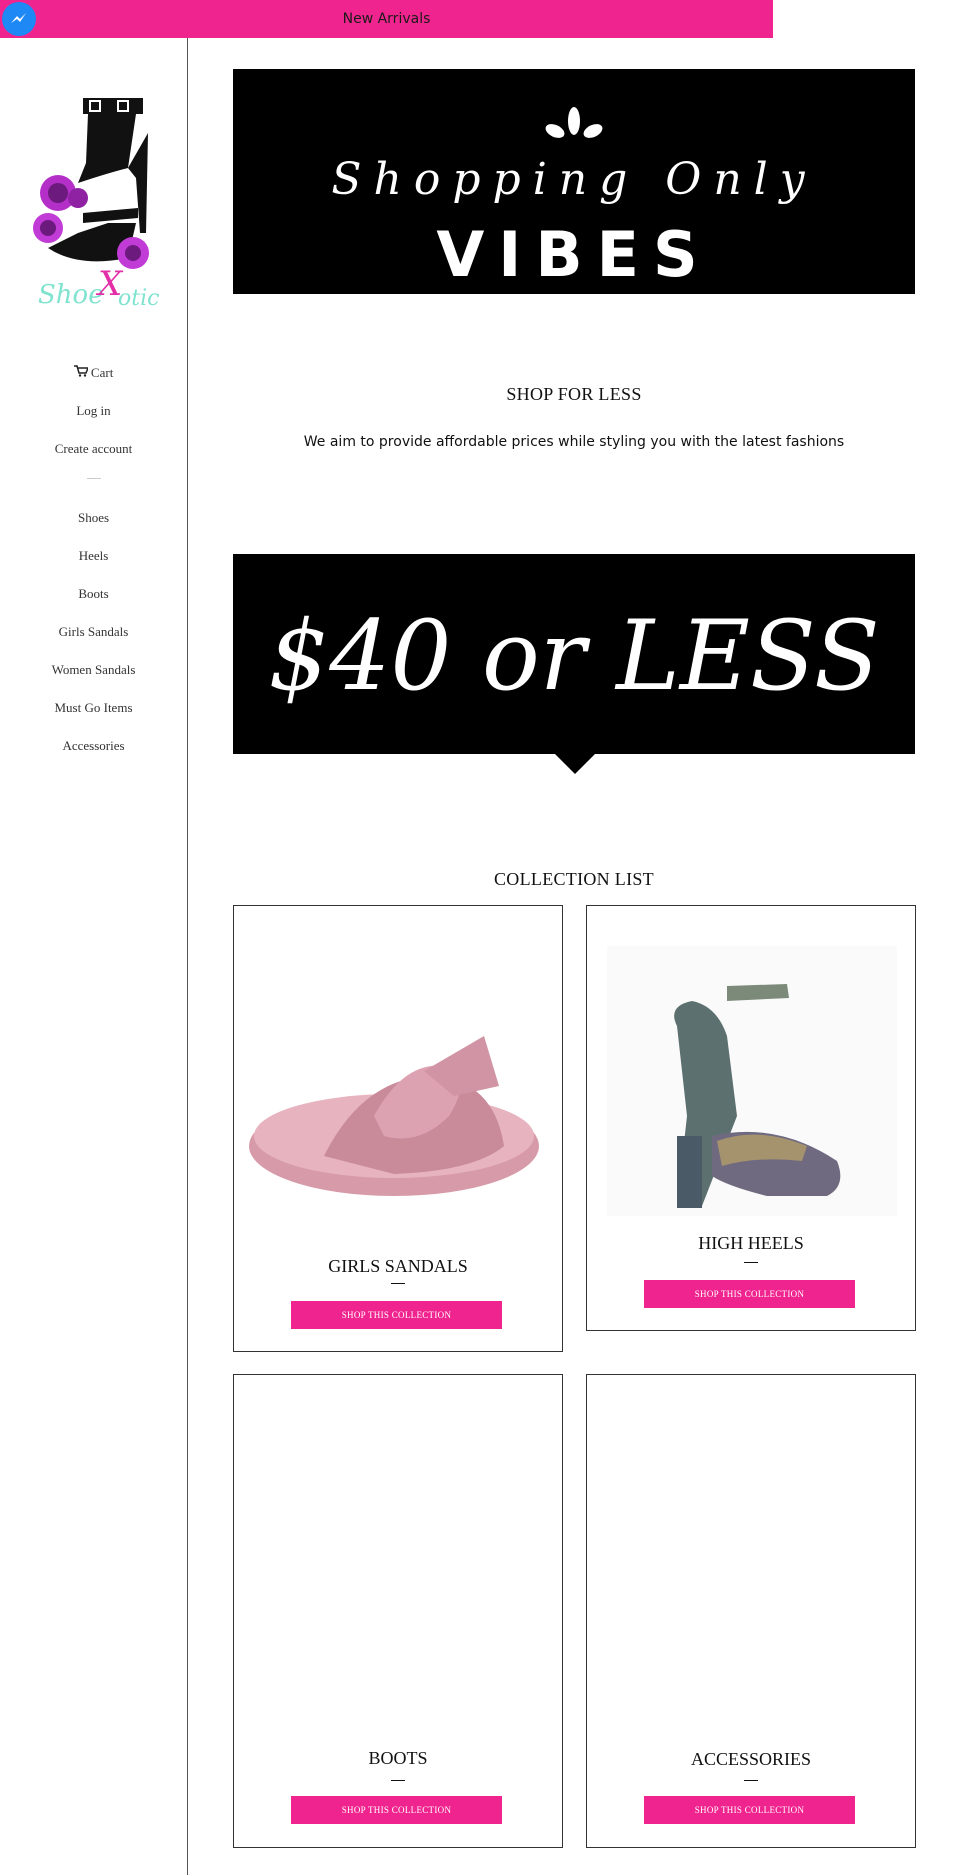 Image resolution: width=960 pixels, height=1875 pixels. What do you see at coordinates (752, 1081) in the screenshot?
I see `glitter-heel-image` at bounding box center [752, 1081].